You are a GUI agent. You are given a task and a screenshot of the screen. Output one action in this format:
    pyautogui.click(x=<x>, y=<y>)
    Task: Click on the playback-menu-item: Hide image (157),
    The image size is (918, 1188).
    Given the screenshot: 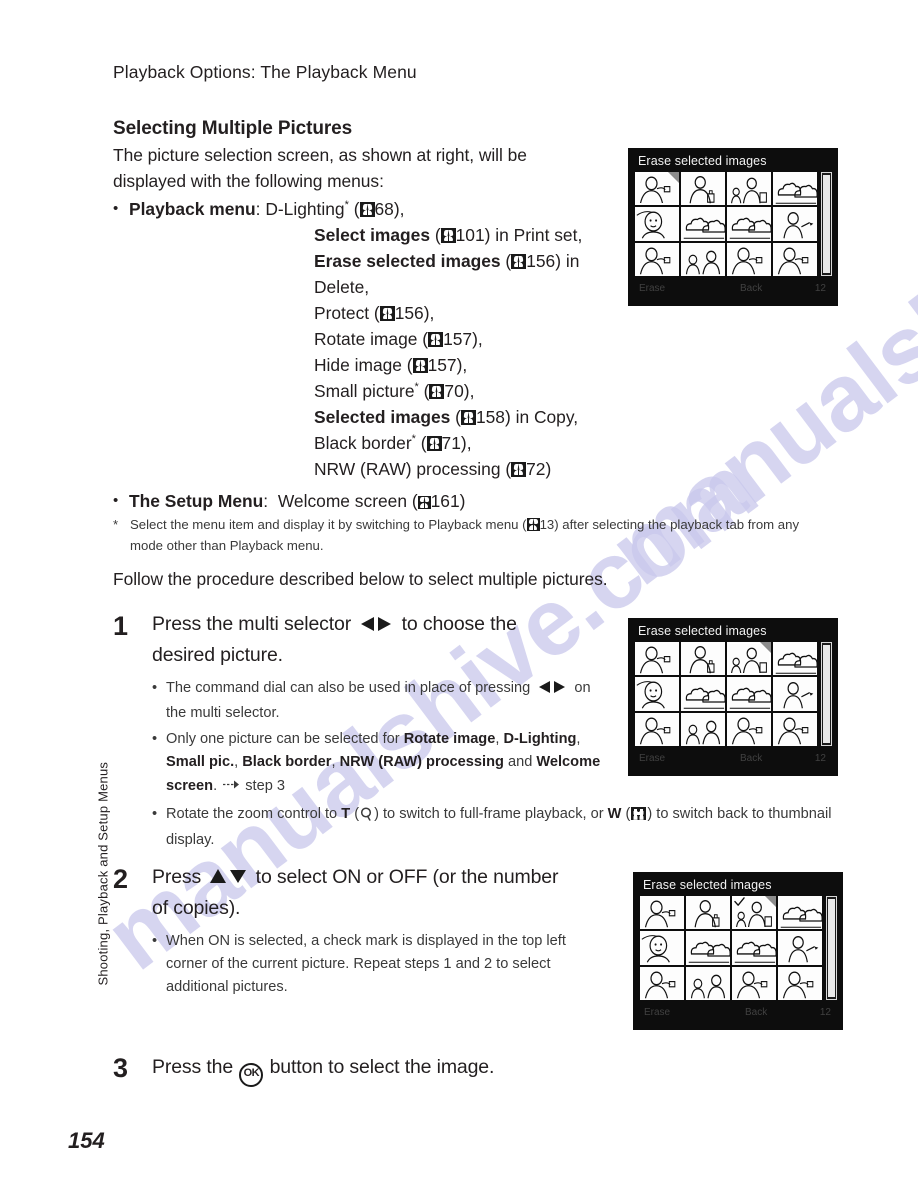 What is the action you would take?
    pyautogui.click(x=391, y=365)
    